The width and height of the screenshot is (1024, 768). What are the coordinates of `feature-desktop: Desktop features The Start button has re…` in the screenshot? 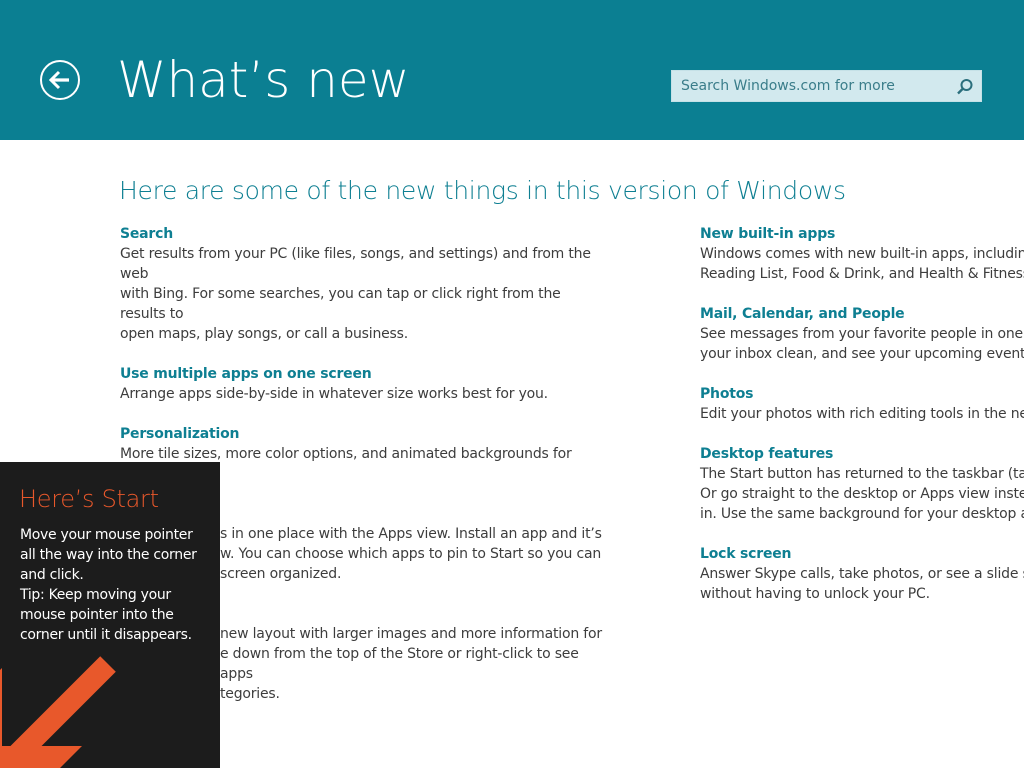 It's located at (862, 484).